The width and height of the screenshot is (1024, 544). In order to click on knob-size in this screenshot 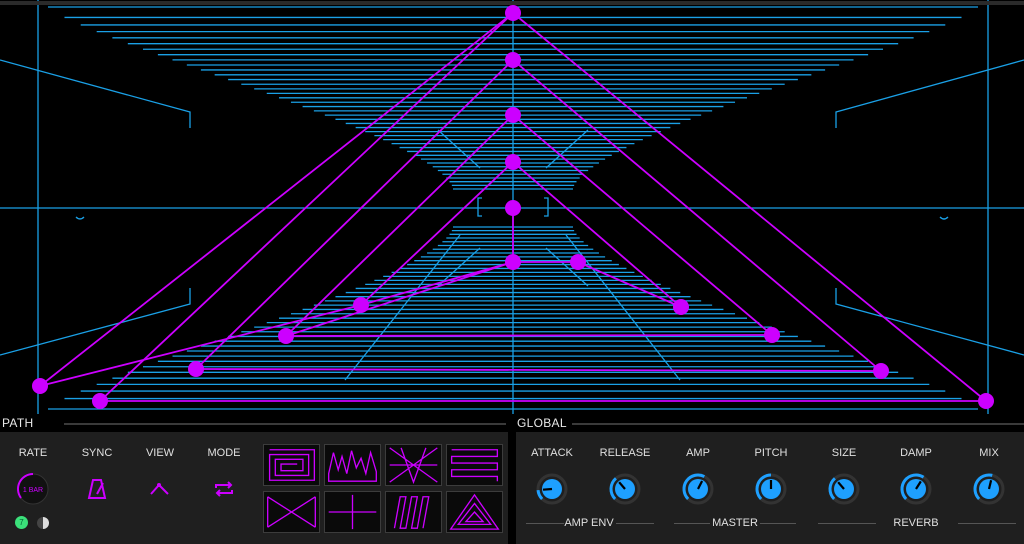, I will do `click(844, 489)`.